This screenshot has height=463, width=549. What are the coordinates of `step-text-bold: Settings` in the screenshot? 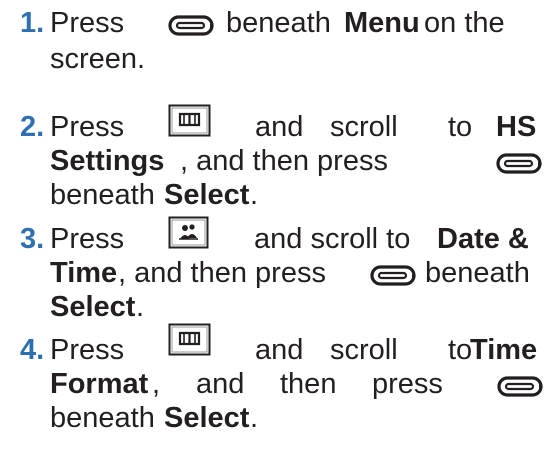 It's located at (107, 161).